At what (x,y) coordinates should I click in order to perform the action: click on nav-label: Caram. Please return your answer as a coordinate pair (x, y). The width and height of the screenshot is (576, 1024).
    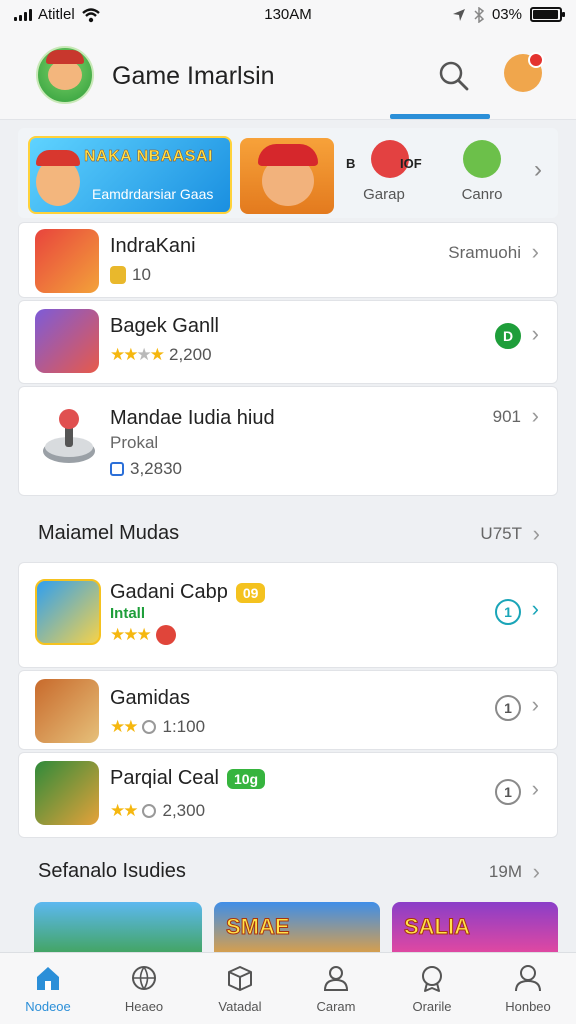
    Looking at the image, I should click on (336, 1006).